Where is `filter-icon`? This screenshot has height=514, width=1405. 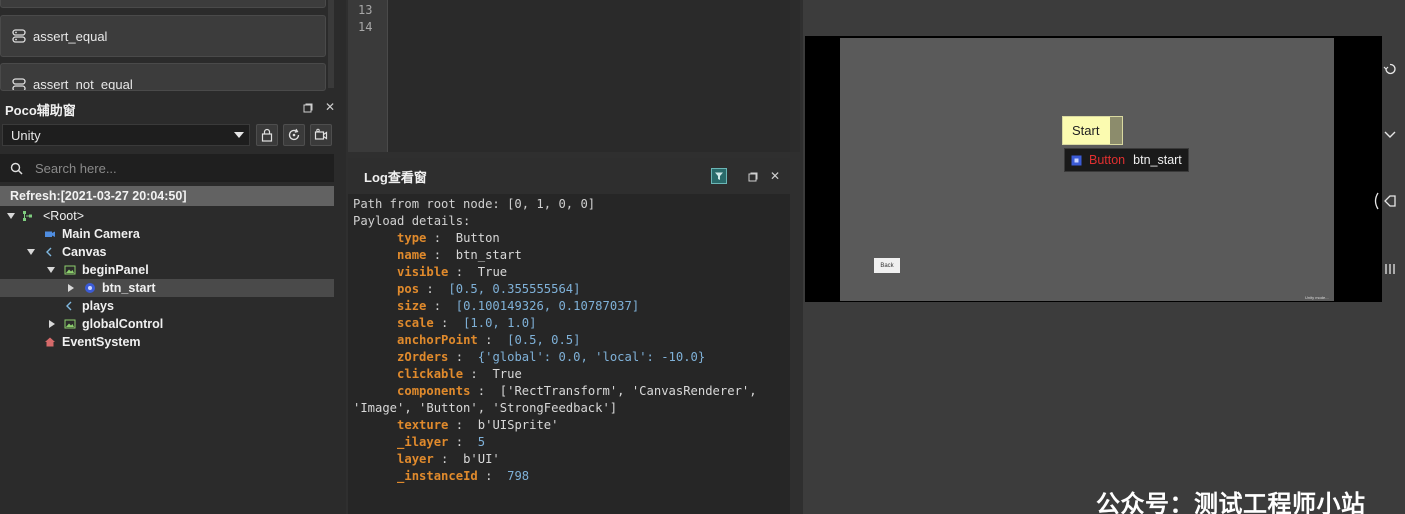 filter-icon is located at coordinates (719, 176).